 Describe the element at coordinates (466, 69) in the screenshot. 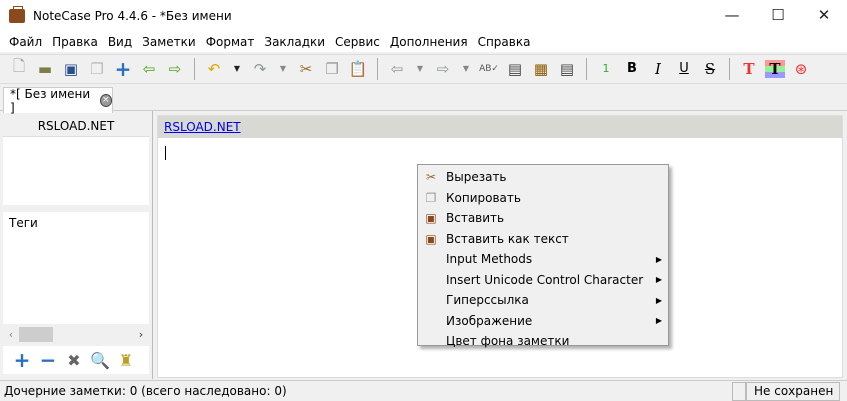

I see `forward-dropdown-icon: ▼` at that location.